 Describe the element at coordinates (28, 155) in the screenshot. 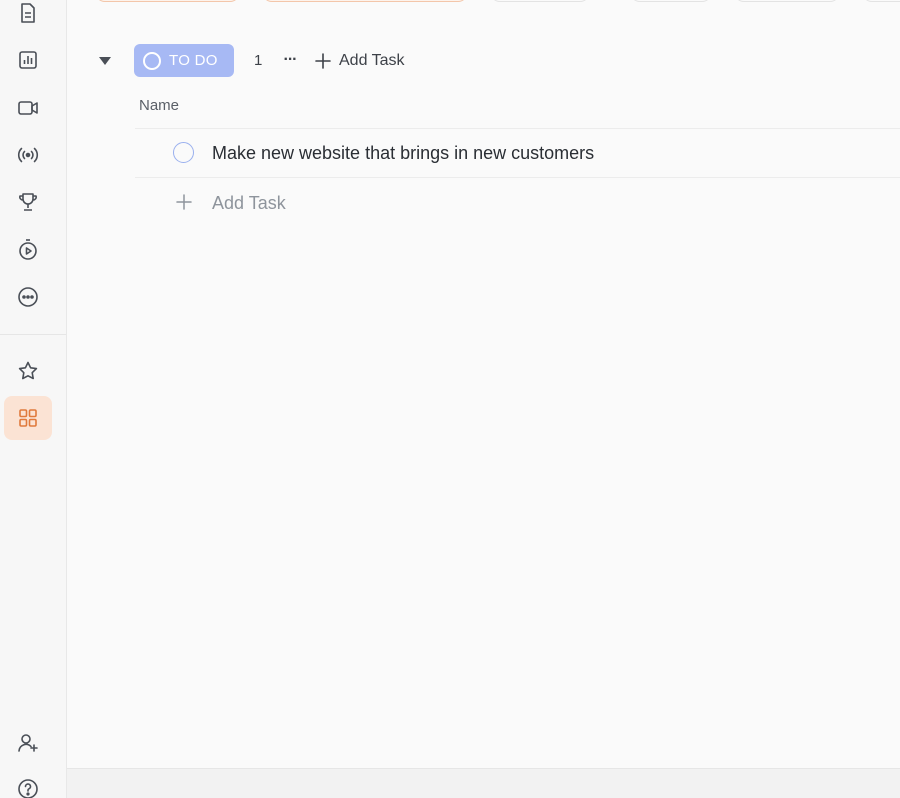

I see `broadcast-icon` at that location.